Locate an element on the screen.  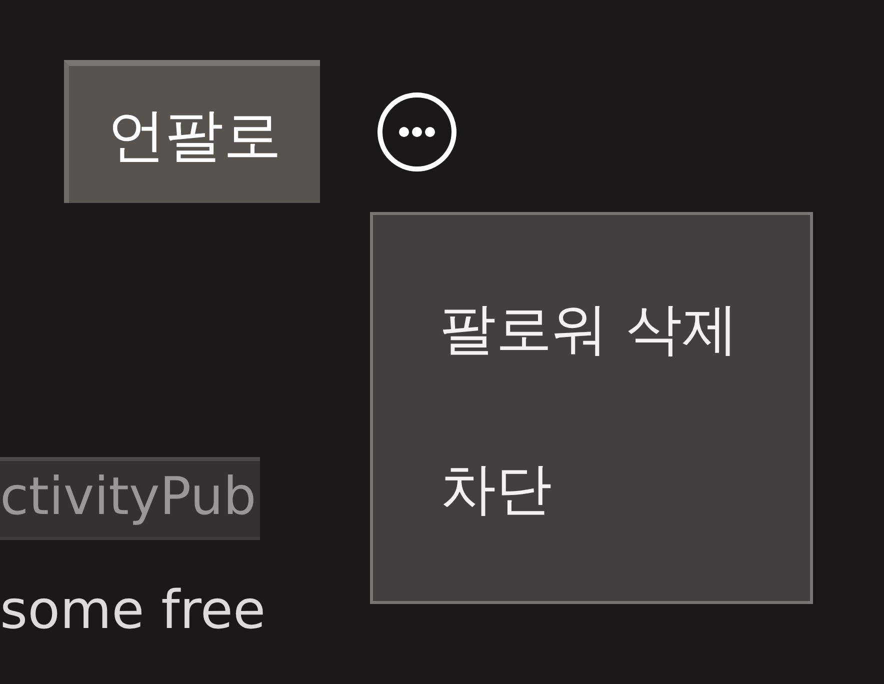
menu-item: 팔로워 삭제 is located at coordinates (591, 330).